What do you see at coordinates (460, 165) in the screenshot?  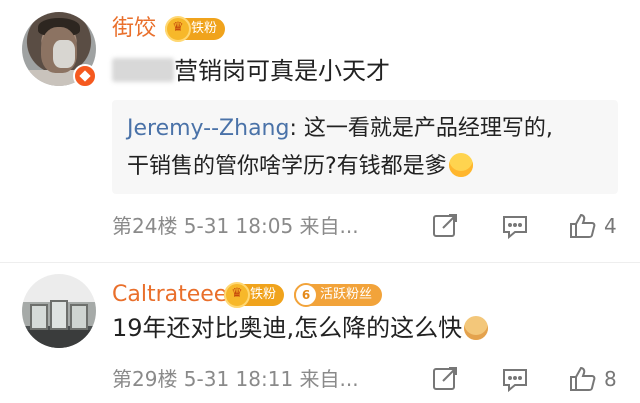 I see `laugh-emoji-icon` at bounding box center [460, 165].